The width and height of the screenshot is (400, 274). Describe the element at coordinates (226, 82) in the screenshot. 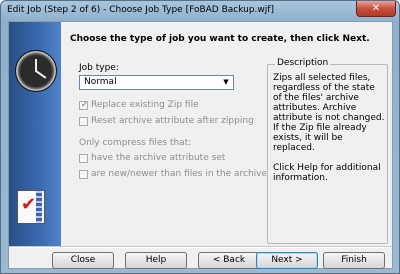

I see `dropdown-arrow-icon: ▼` at that location.